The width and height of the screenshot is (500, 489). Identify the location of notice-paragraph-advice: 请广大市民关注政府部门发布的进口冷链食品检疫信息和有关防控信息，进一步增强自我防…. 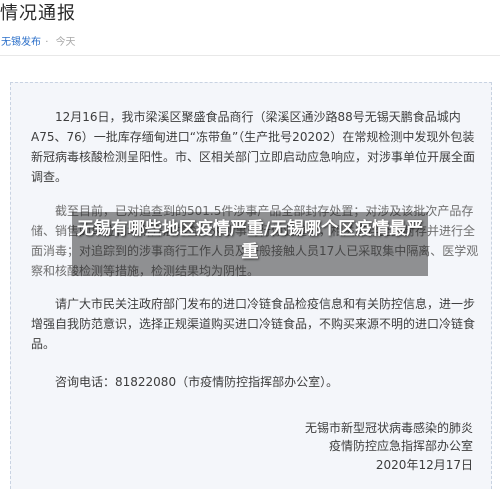
(253, 324).